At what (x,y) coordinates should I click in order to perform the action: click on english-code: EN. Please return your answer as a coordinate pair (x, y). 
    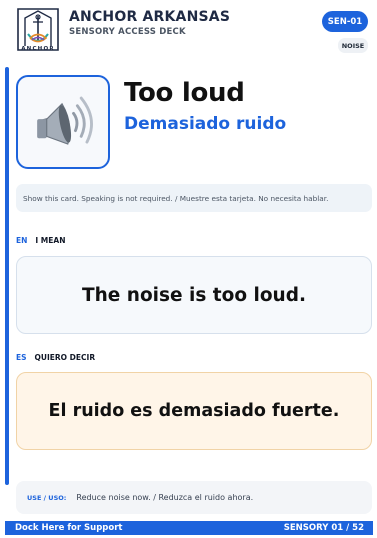
    Looking at the image, I should click on (22, 240).